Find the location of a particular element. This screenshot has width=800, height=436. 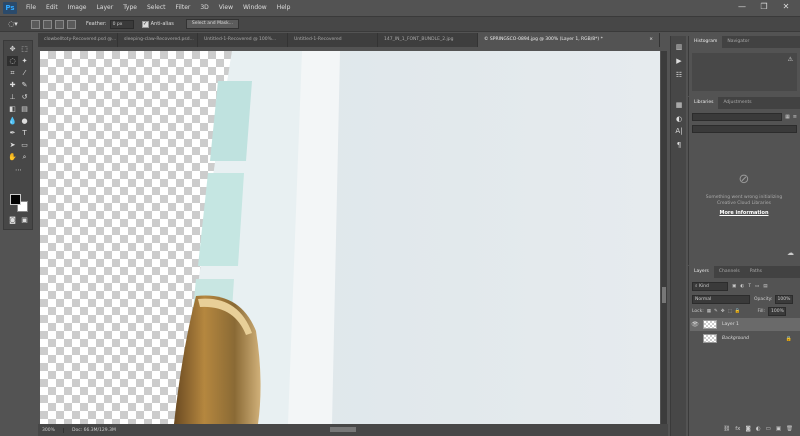

properties-panel-icon: ☷ is located at coordinates (679, 75).